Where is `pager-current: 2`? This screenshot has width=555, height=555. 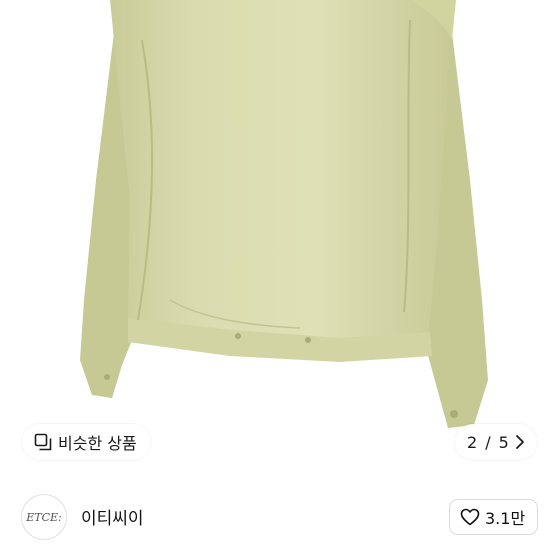
pager-current: 2 is located at coordinates (472, 442).